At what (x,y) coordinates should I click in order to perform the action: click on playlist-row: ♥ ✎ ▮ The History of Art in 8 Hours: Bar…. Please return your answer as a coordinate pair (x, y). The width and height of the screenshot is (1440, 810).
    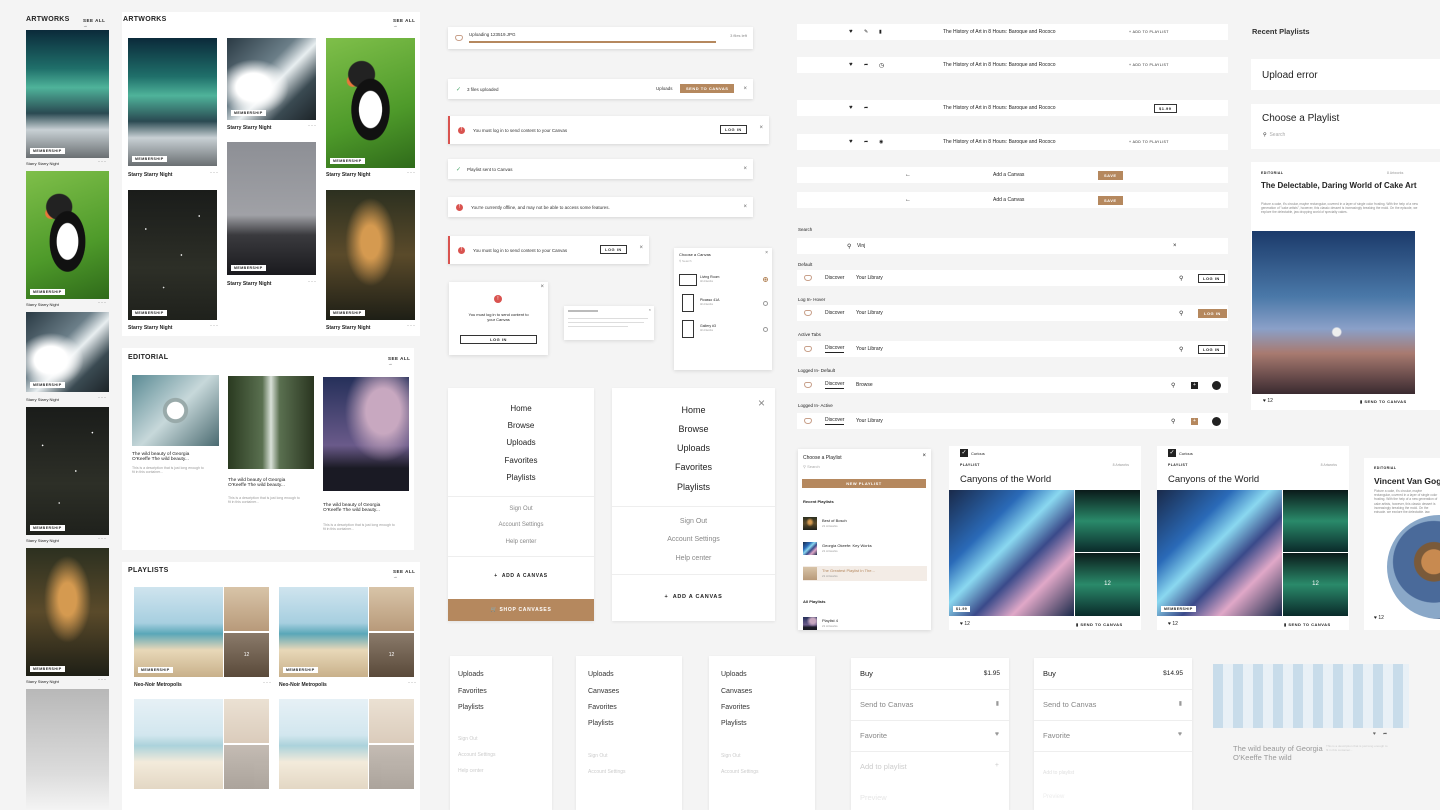
    Looking at the image, I should click on (1012, 32).